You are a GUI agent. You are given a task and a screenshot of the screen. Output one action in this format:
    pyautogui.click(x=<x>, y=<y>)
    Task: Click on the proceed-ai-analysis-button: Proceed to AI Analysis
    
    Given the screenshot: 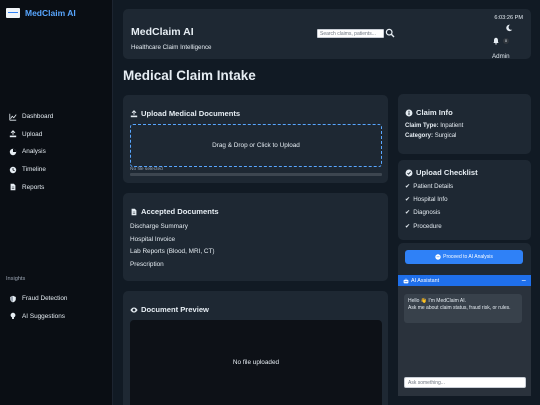 What is the action you would take?
    pyautogui.click(x=464, y=257)
    